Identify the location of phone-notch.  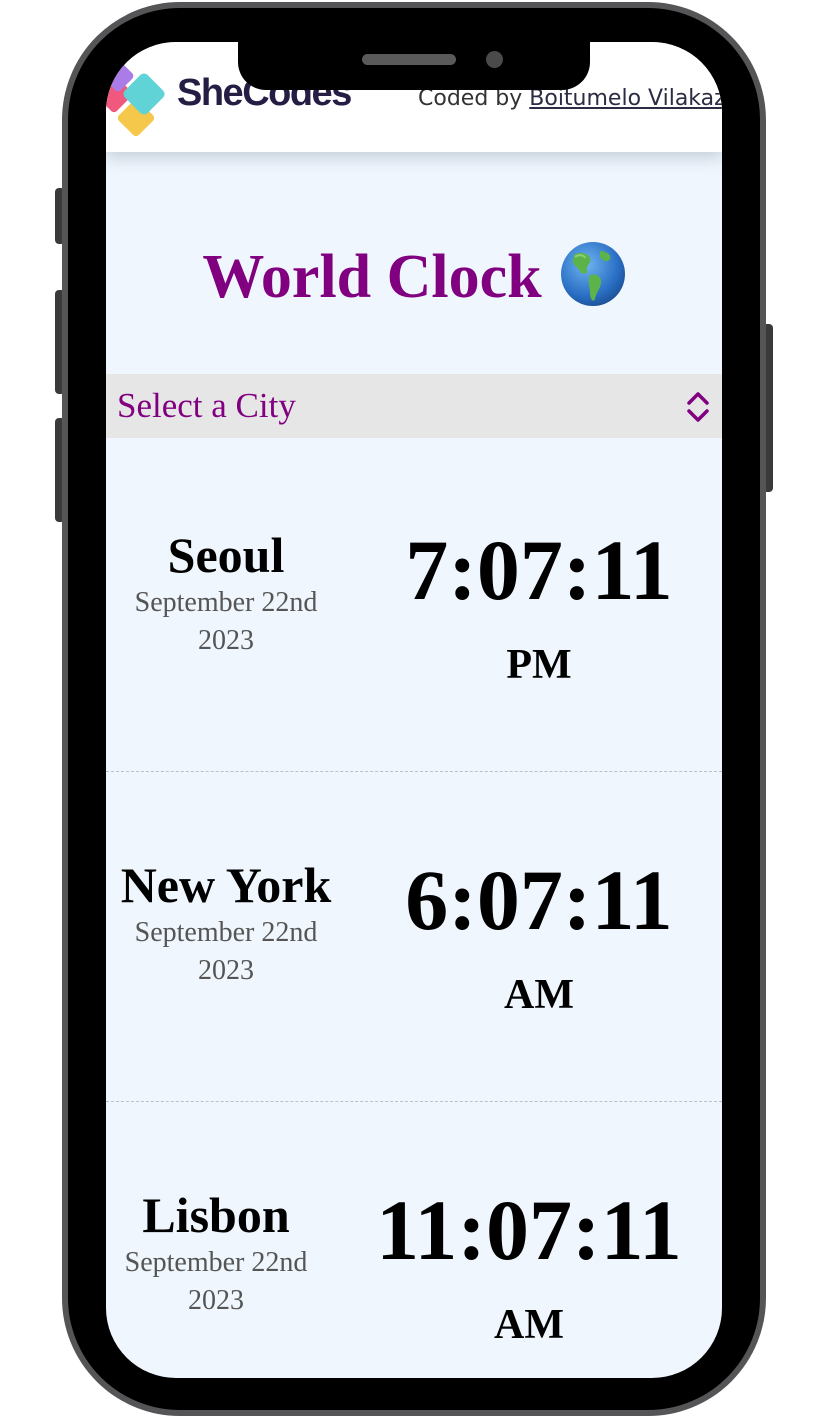
(414, 65).